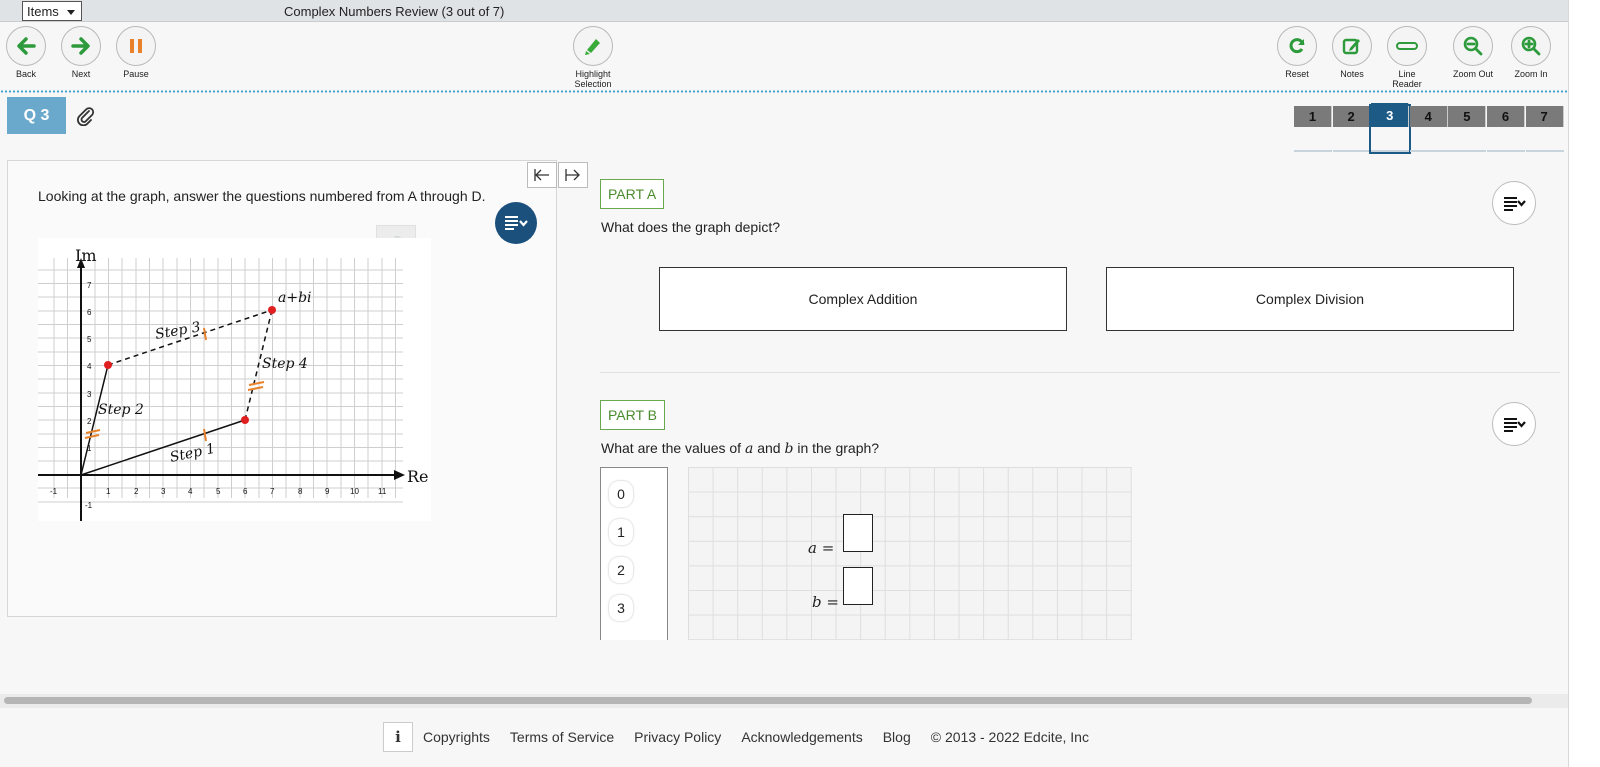  I want to click on horizontal-scrollbar, so click(784, 701).